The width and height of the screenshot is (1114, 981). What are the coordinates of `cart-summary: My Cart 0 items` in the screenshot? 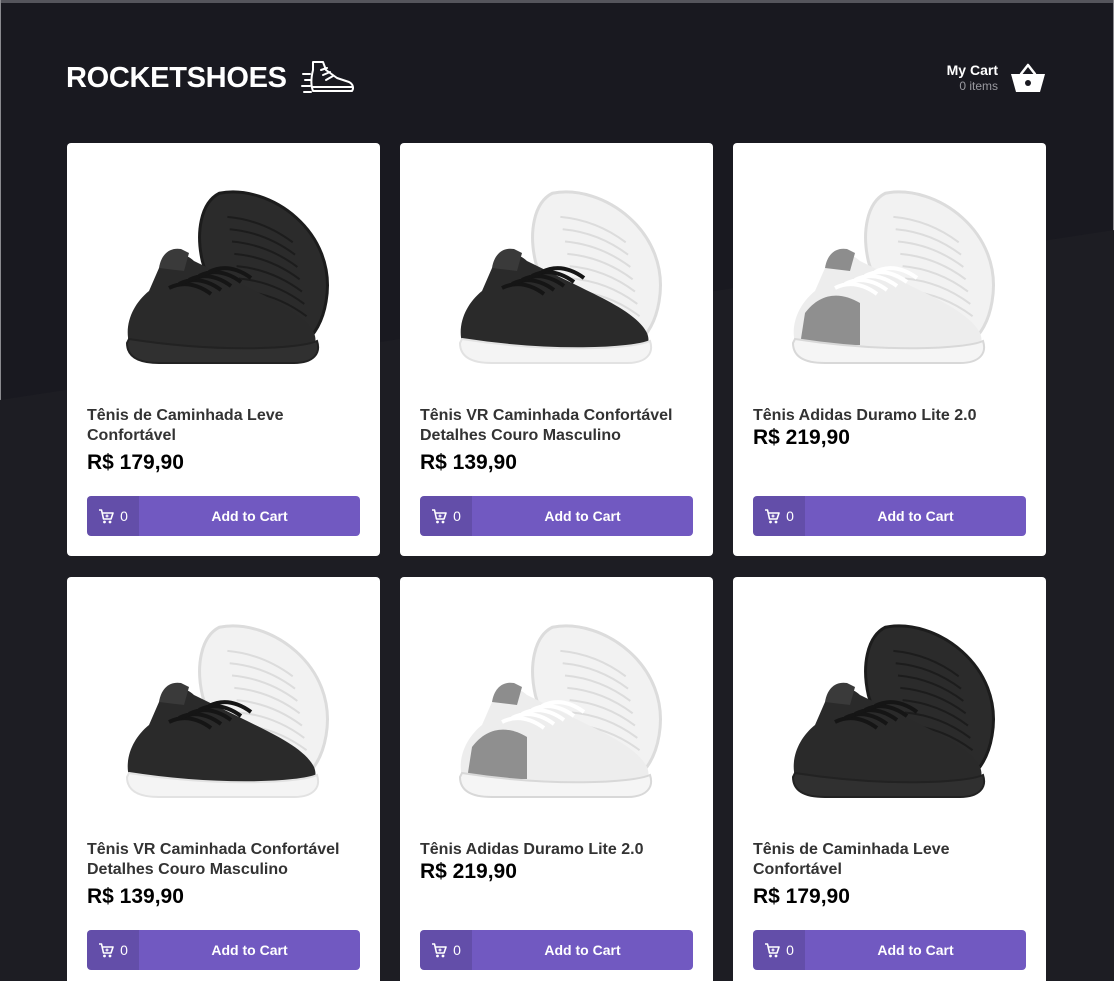 It's located at (996, 78).